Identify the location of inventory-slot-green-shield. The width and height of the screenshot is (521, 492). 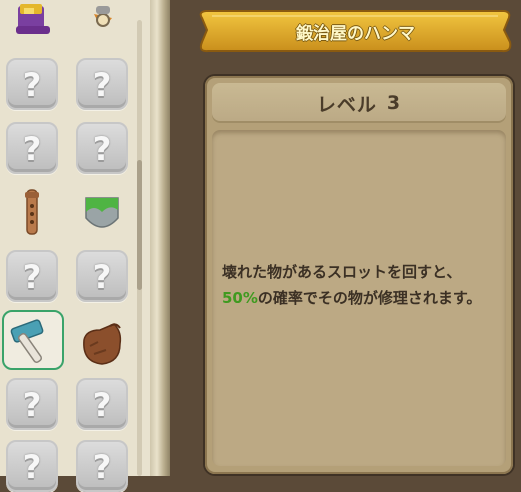
(102, 212).